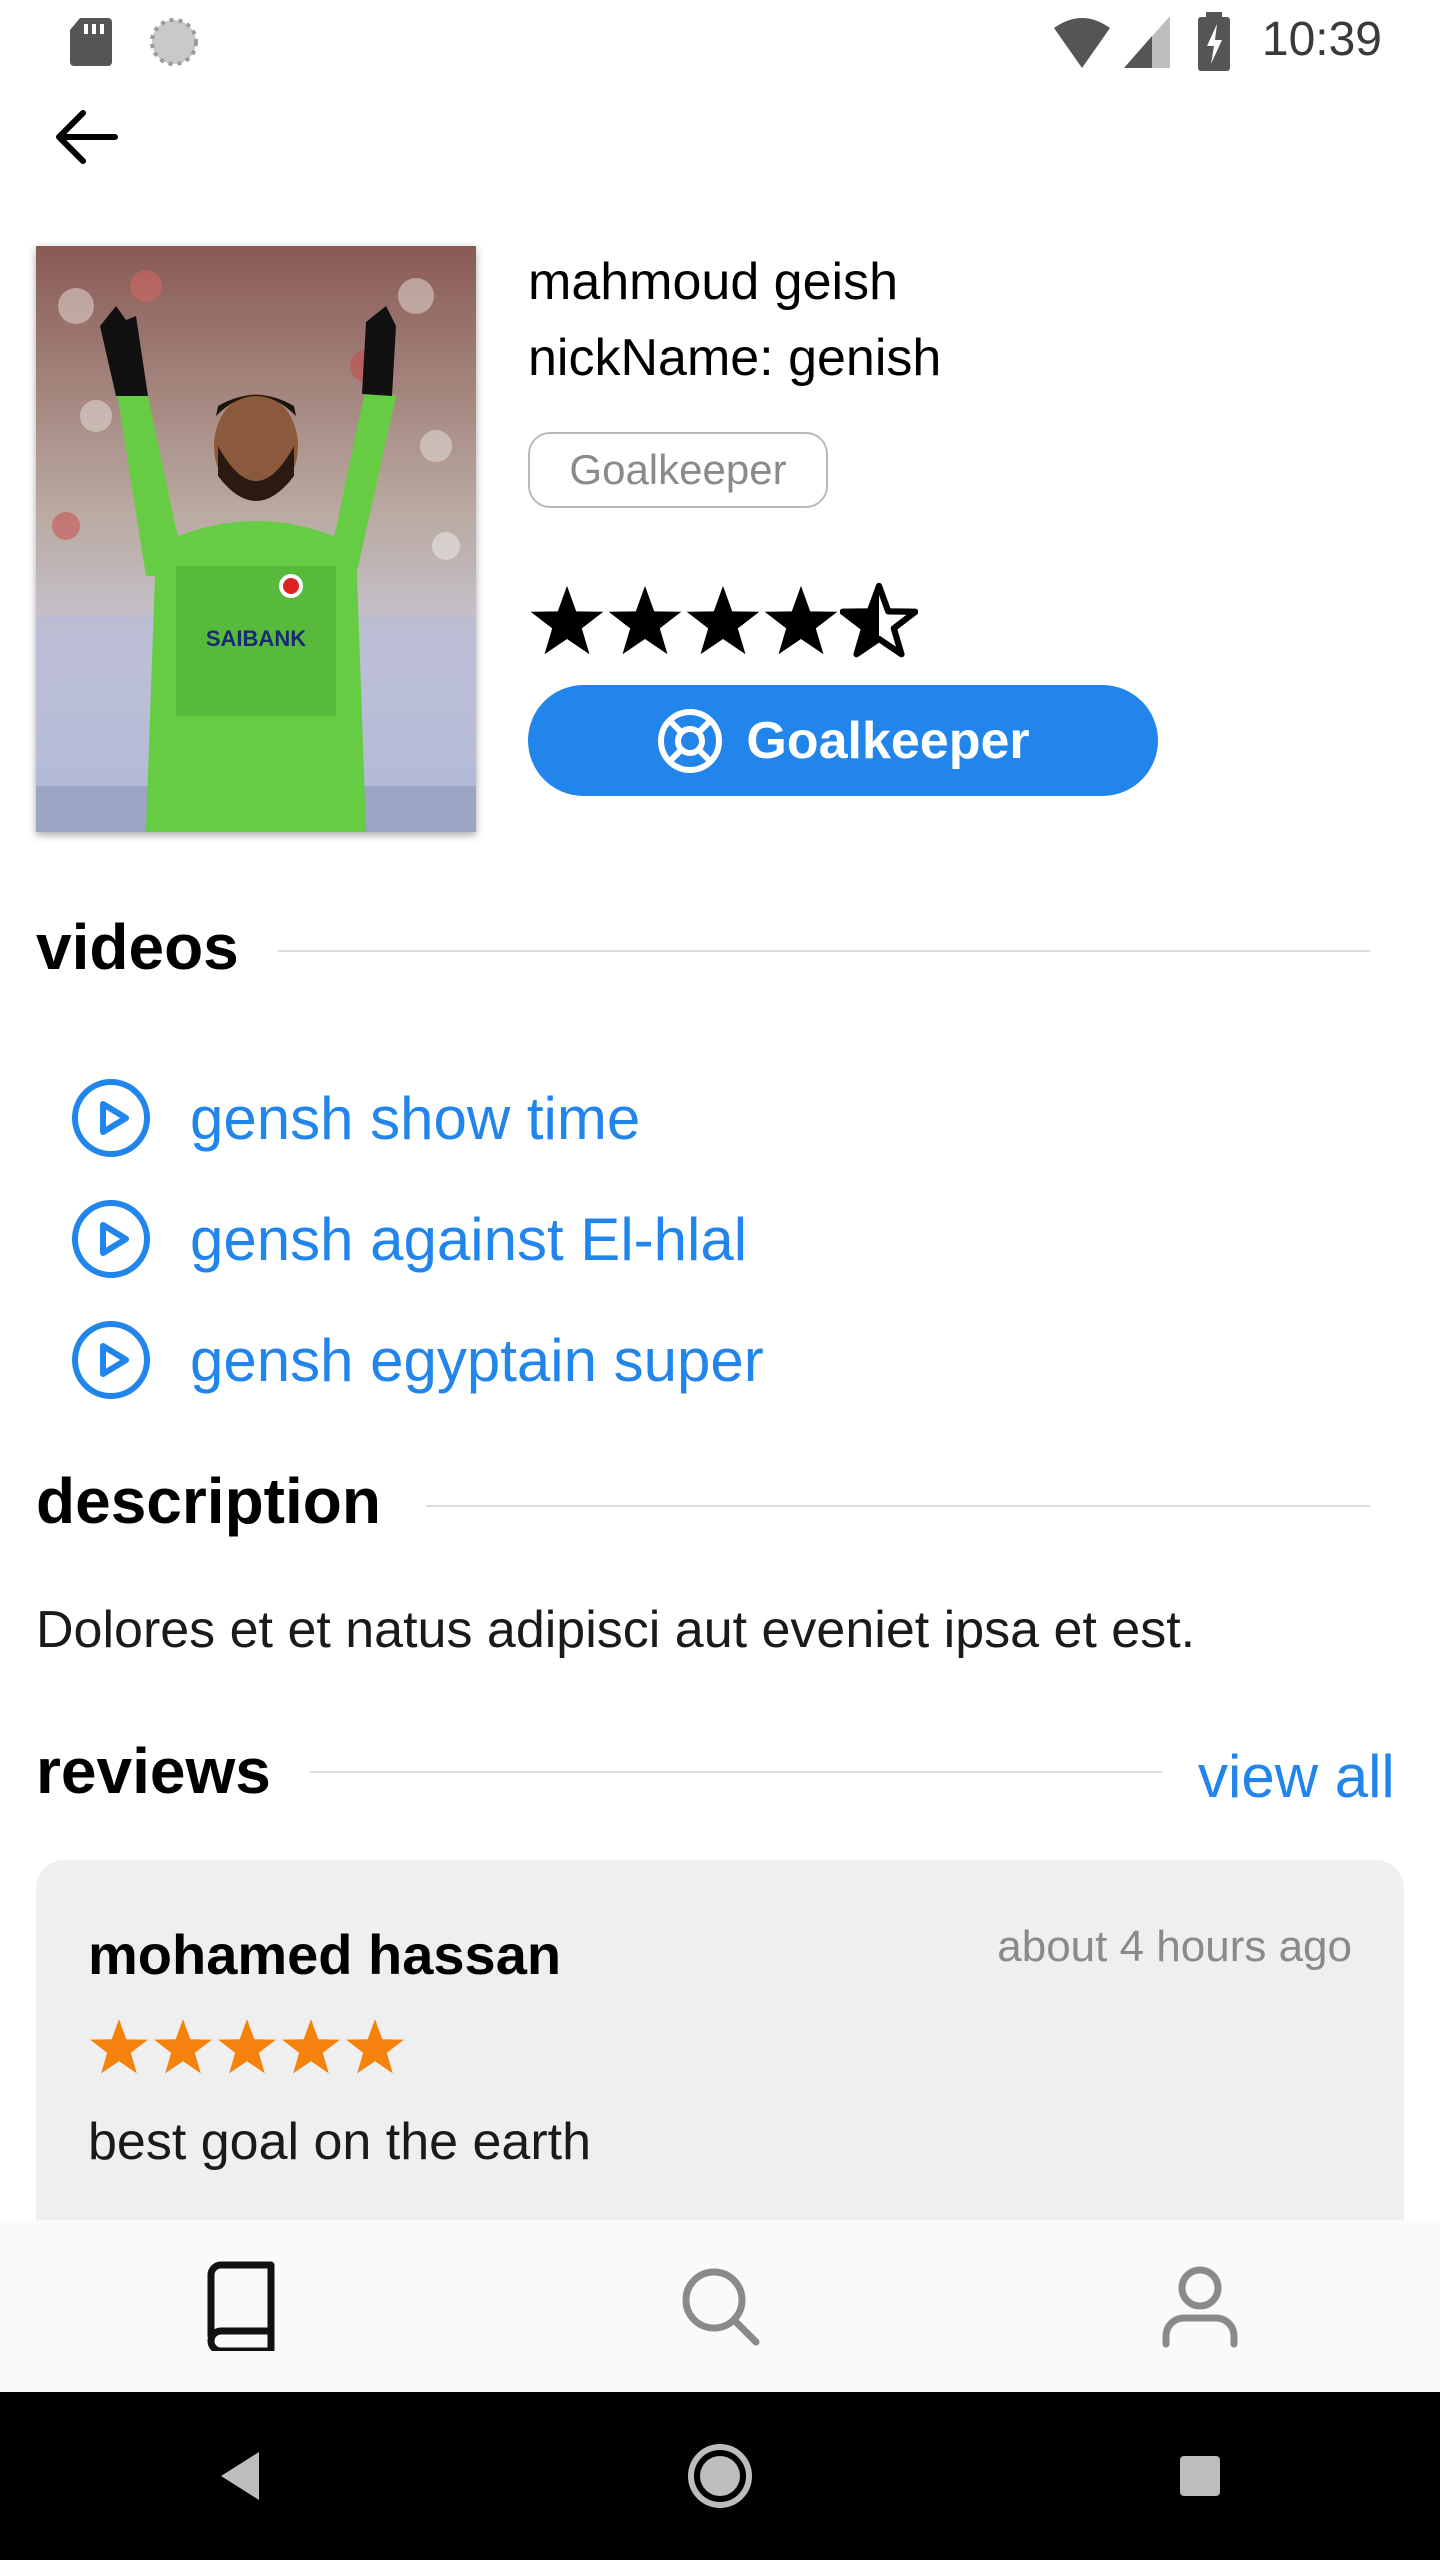  I want to click on video-link-label: gensh show time, so click(415, 1118).